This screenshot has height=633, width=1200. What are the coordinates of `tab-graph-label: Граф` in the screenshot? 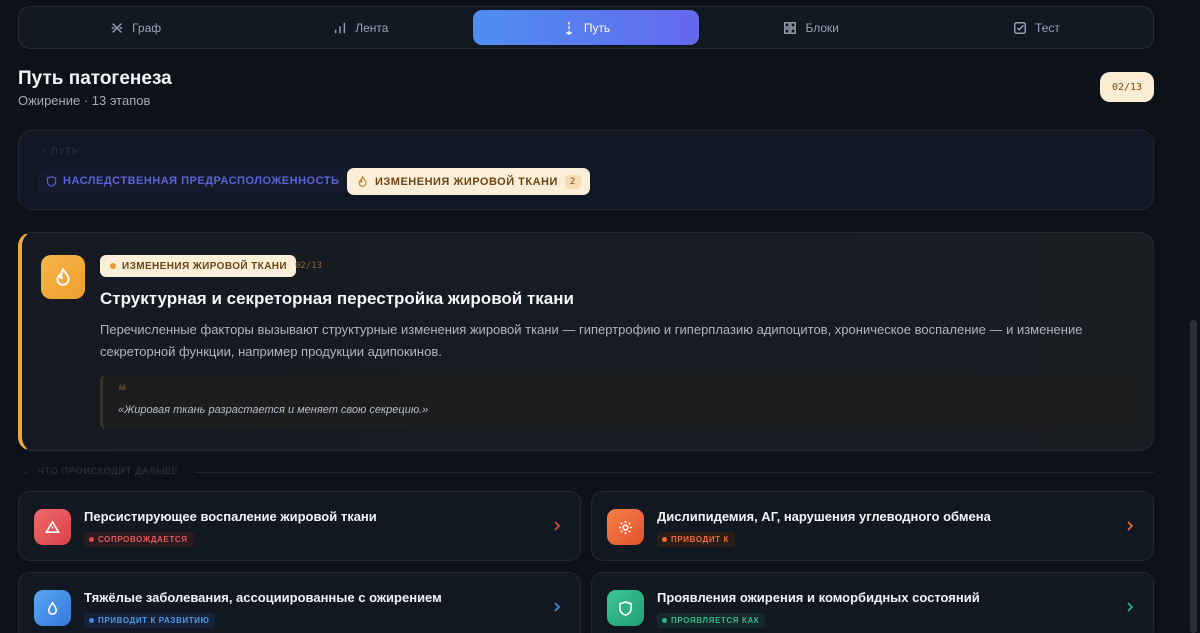 It's located at (147, 27).